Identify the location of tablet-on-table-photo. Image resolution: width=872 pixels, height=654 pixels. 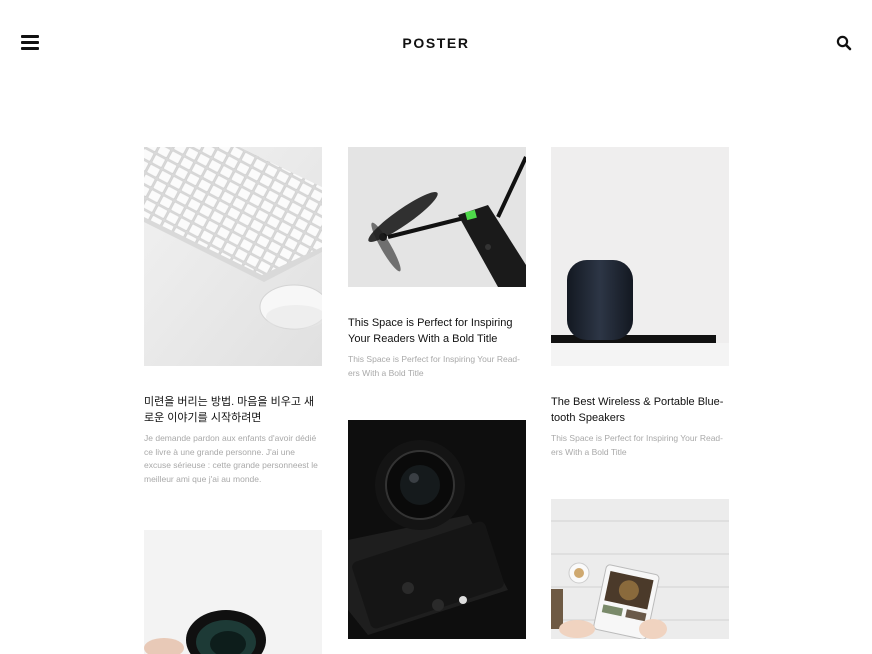
(640, 569).